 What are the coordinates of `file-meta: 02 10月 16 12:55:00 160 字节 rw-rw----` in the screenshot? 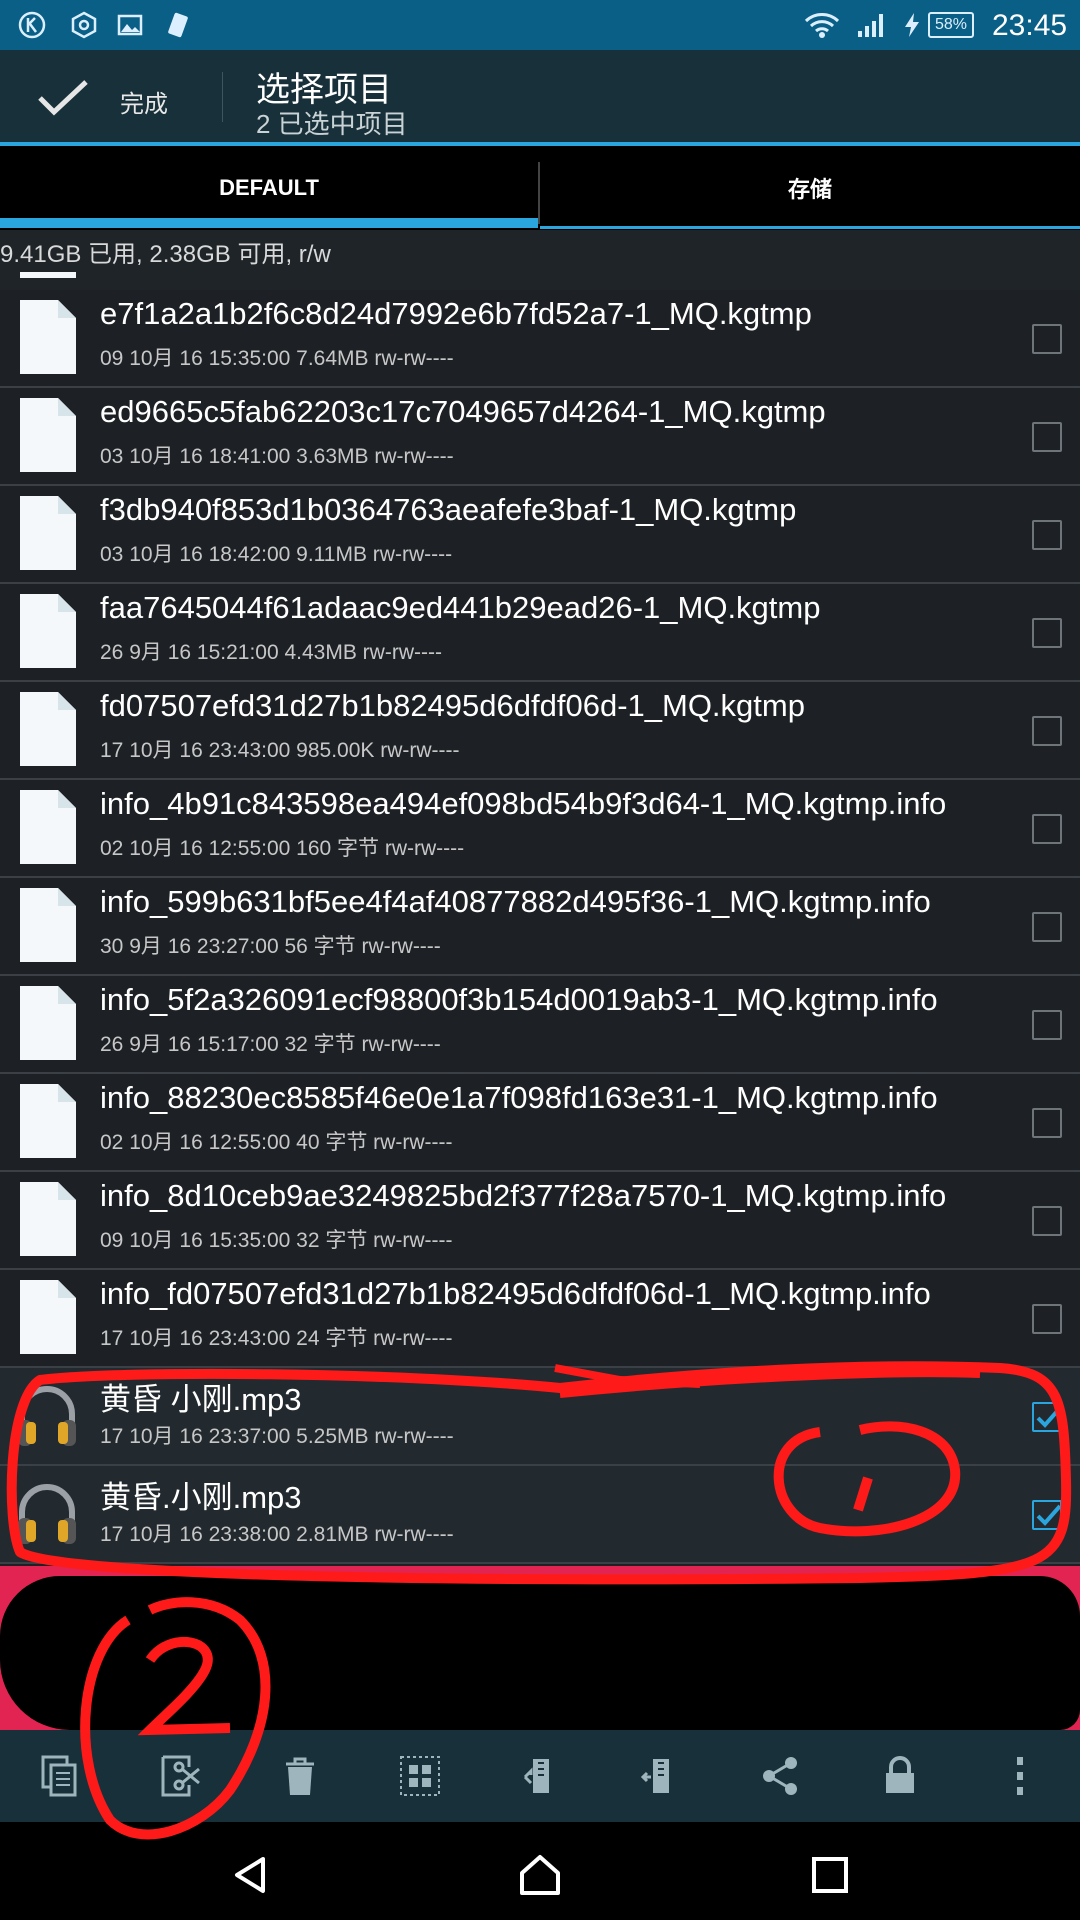 It's located at (282, 848).